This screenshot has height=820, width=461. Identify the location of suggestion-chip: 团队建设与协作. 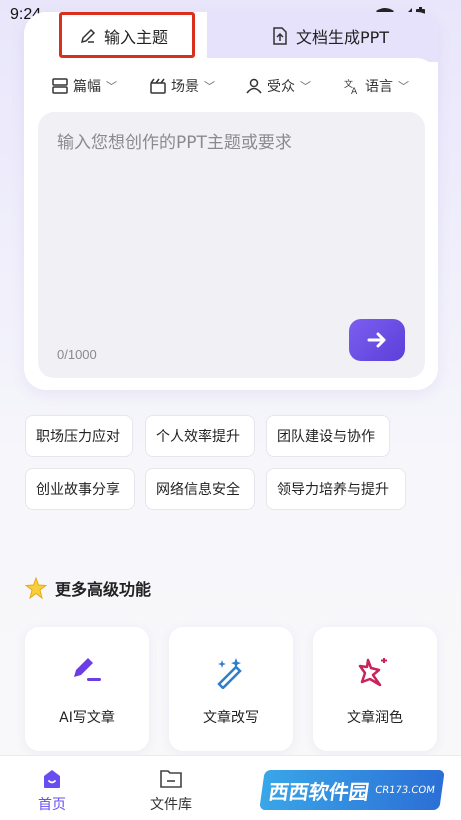
(328, 436).